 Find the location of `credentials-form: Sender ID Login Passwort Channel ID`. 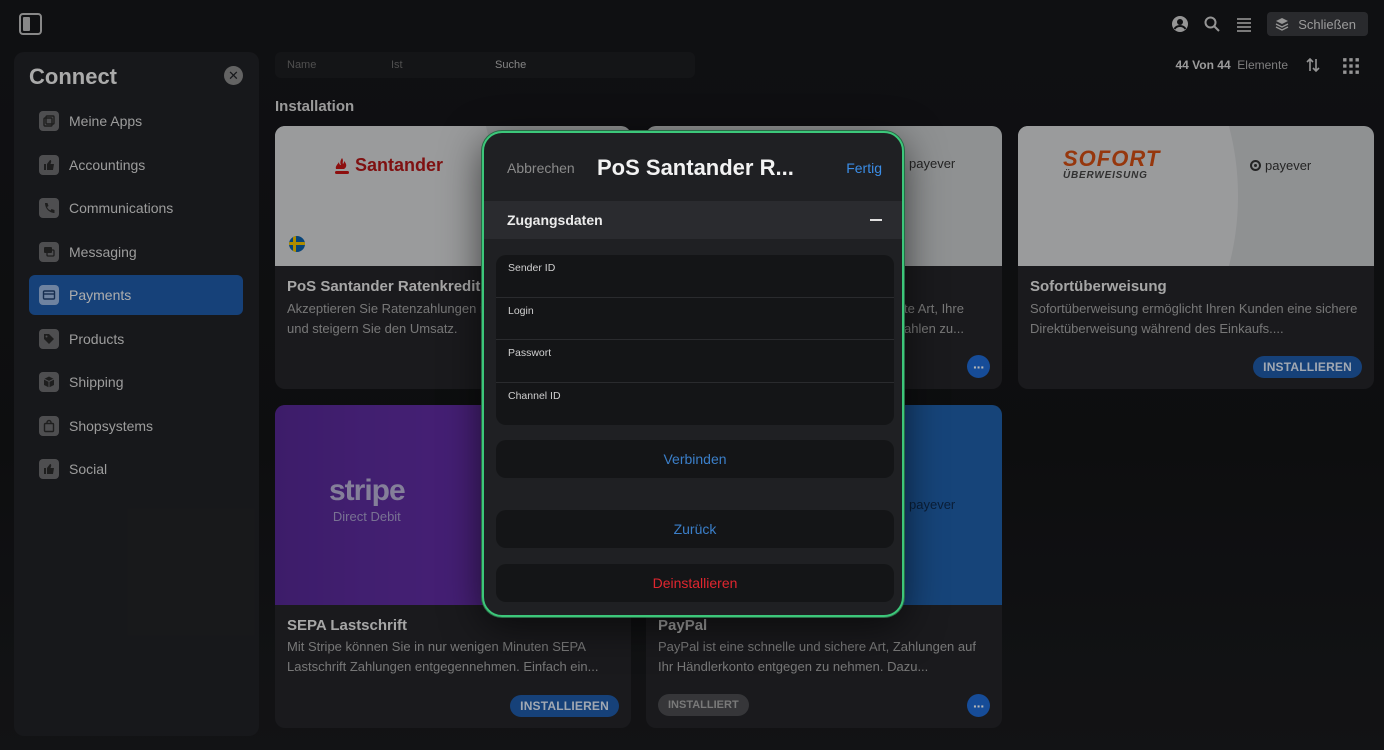

credentials-form: Sender ID Login Passwort Channel ID is located at coordinates (695, 340).